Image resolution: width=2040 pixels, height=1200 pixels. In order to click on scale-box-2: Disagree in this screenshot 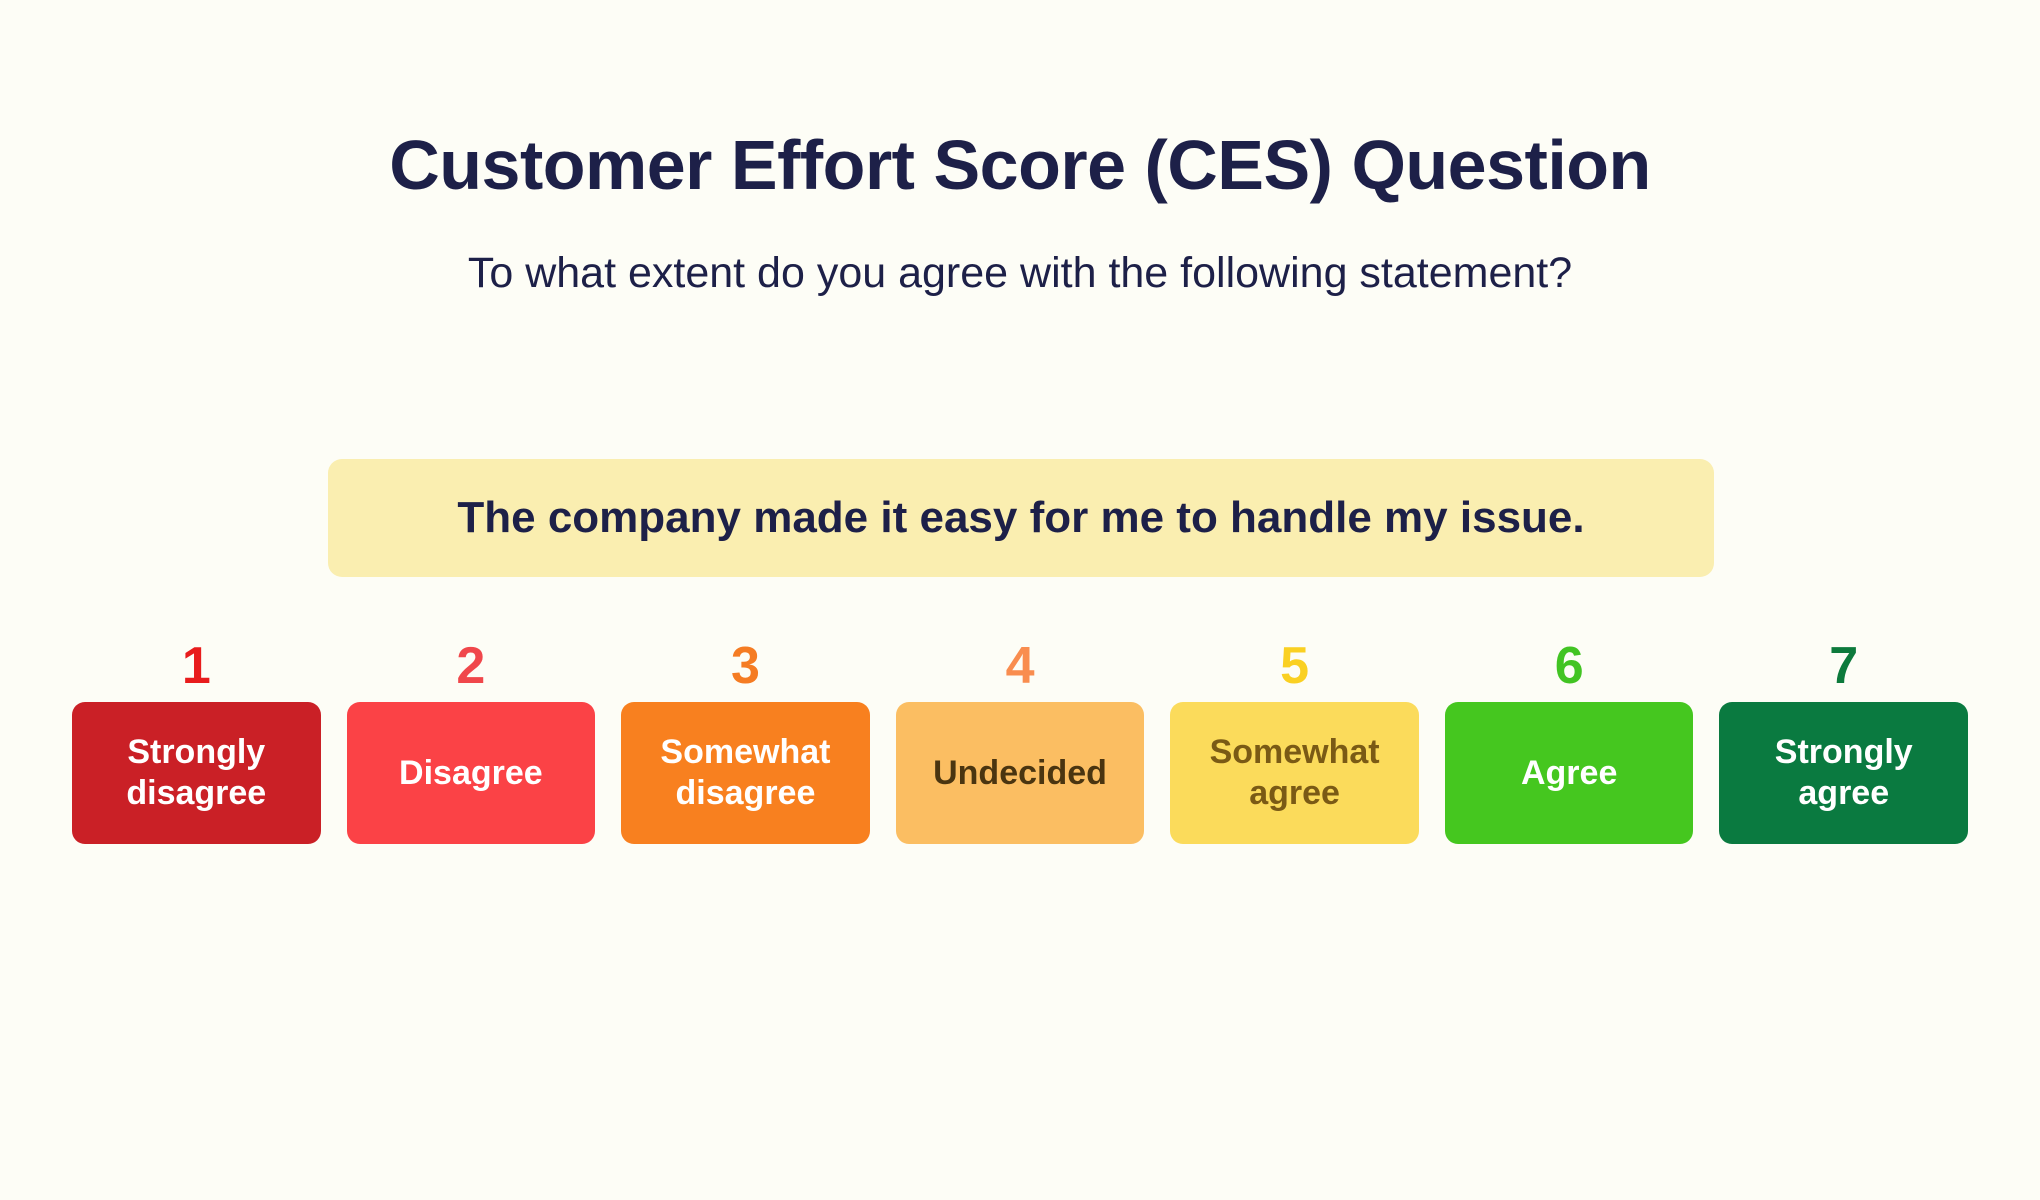, I will do `click(471, 773)`.